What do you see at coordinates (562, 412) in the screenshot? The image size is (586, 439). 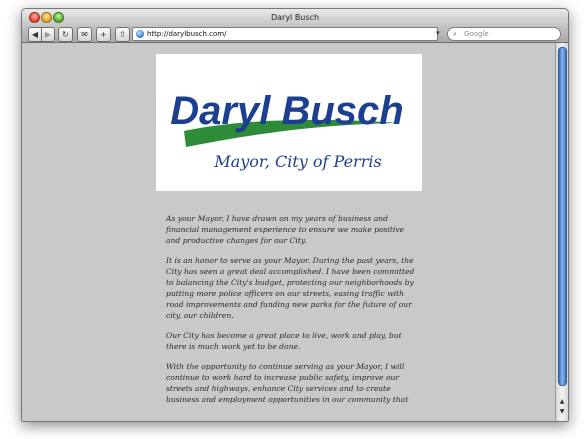 I see `scroll-down-arrow-icon: ▼` at bounding box center [562, 412].